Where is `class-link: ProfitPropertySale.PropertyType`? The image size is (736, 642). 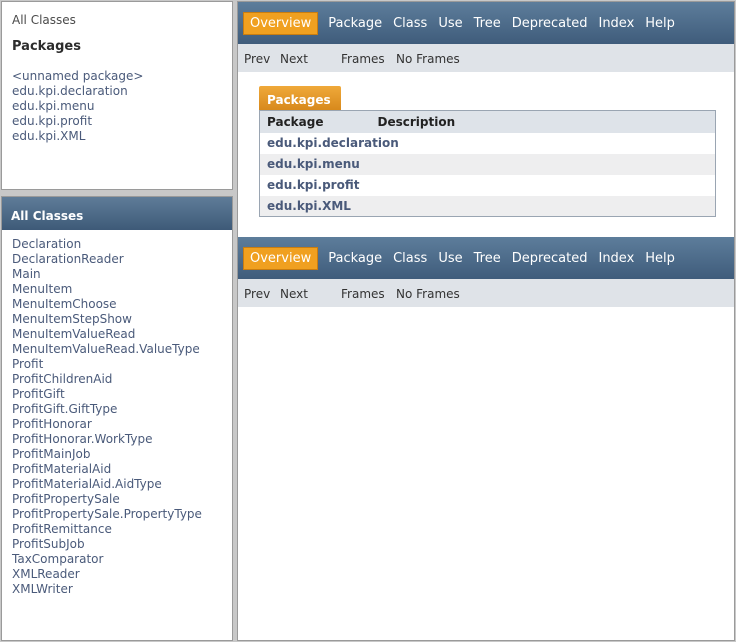 class-link: ProfitPropertySale.PropertyType is located at coordinates (107, 514).